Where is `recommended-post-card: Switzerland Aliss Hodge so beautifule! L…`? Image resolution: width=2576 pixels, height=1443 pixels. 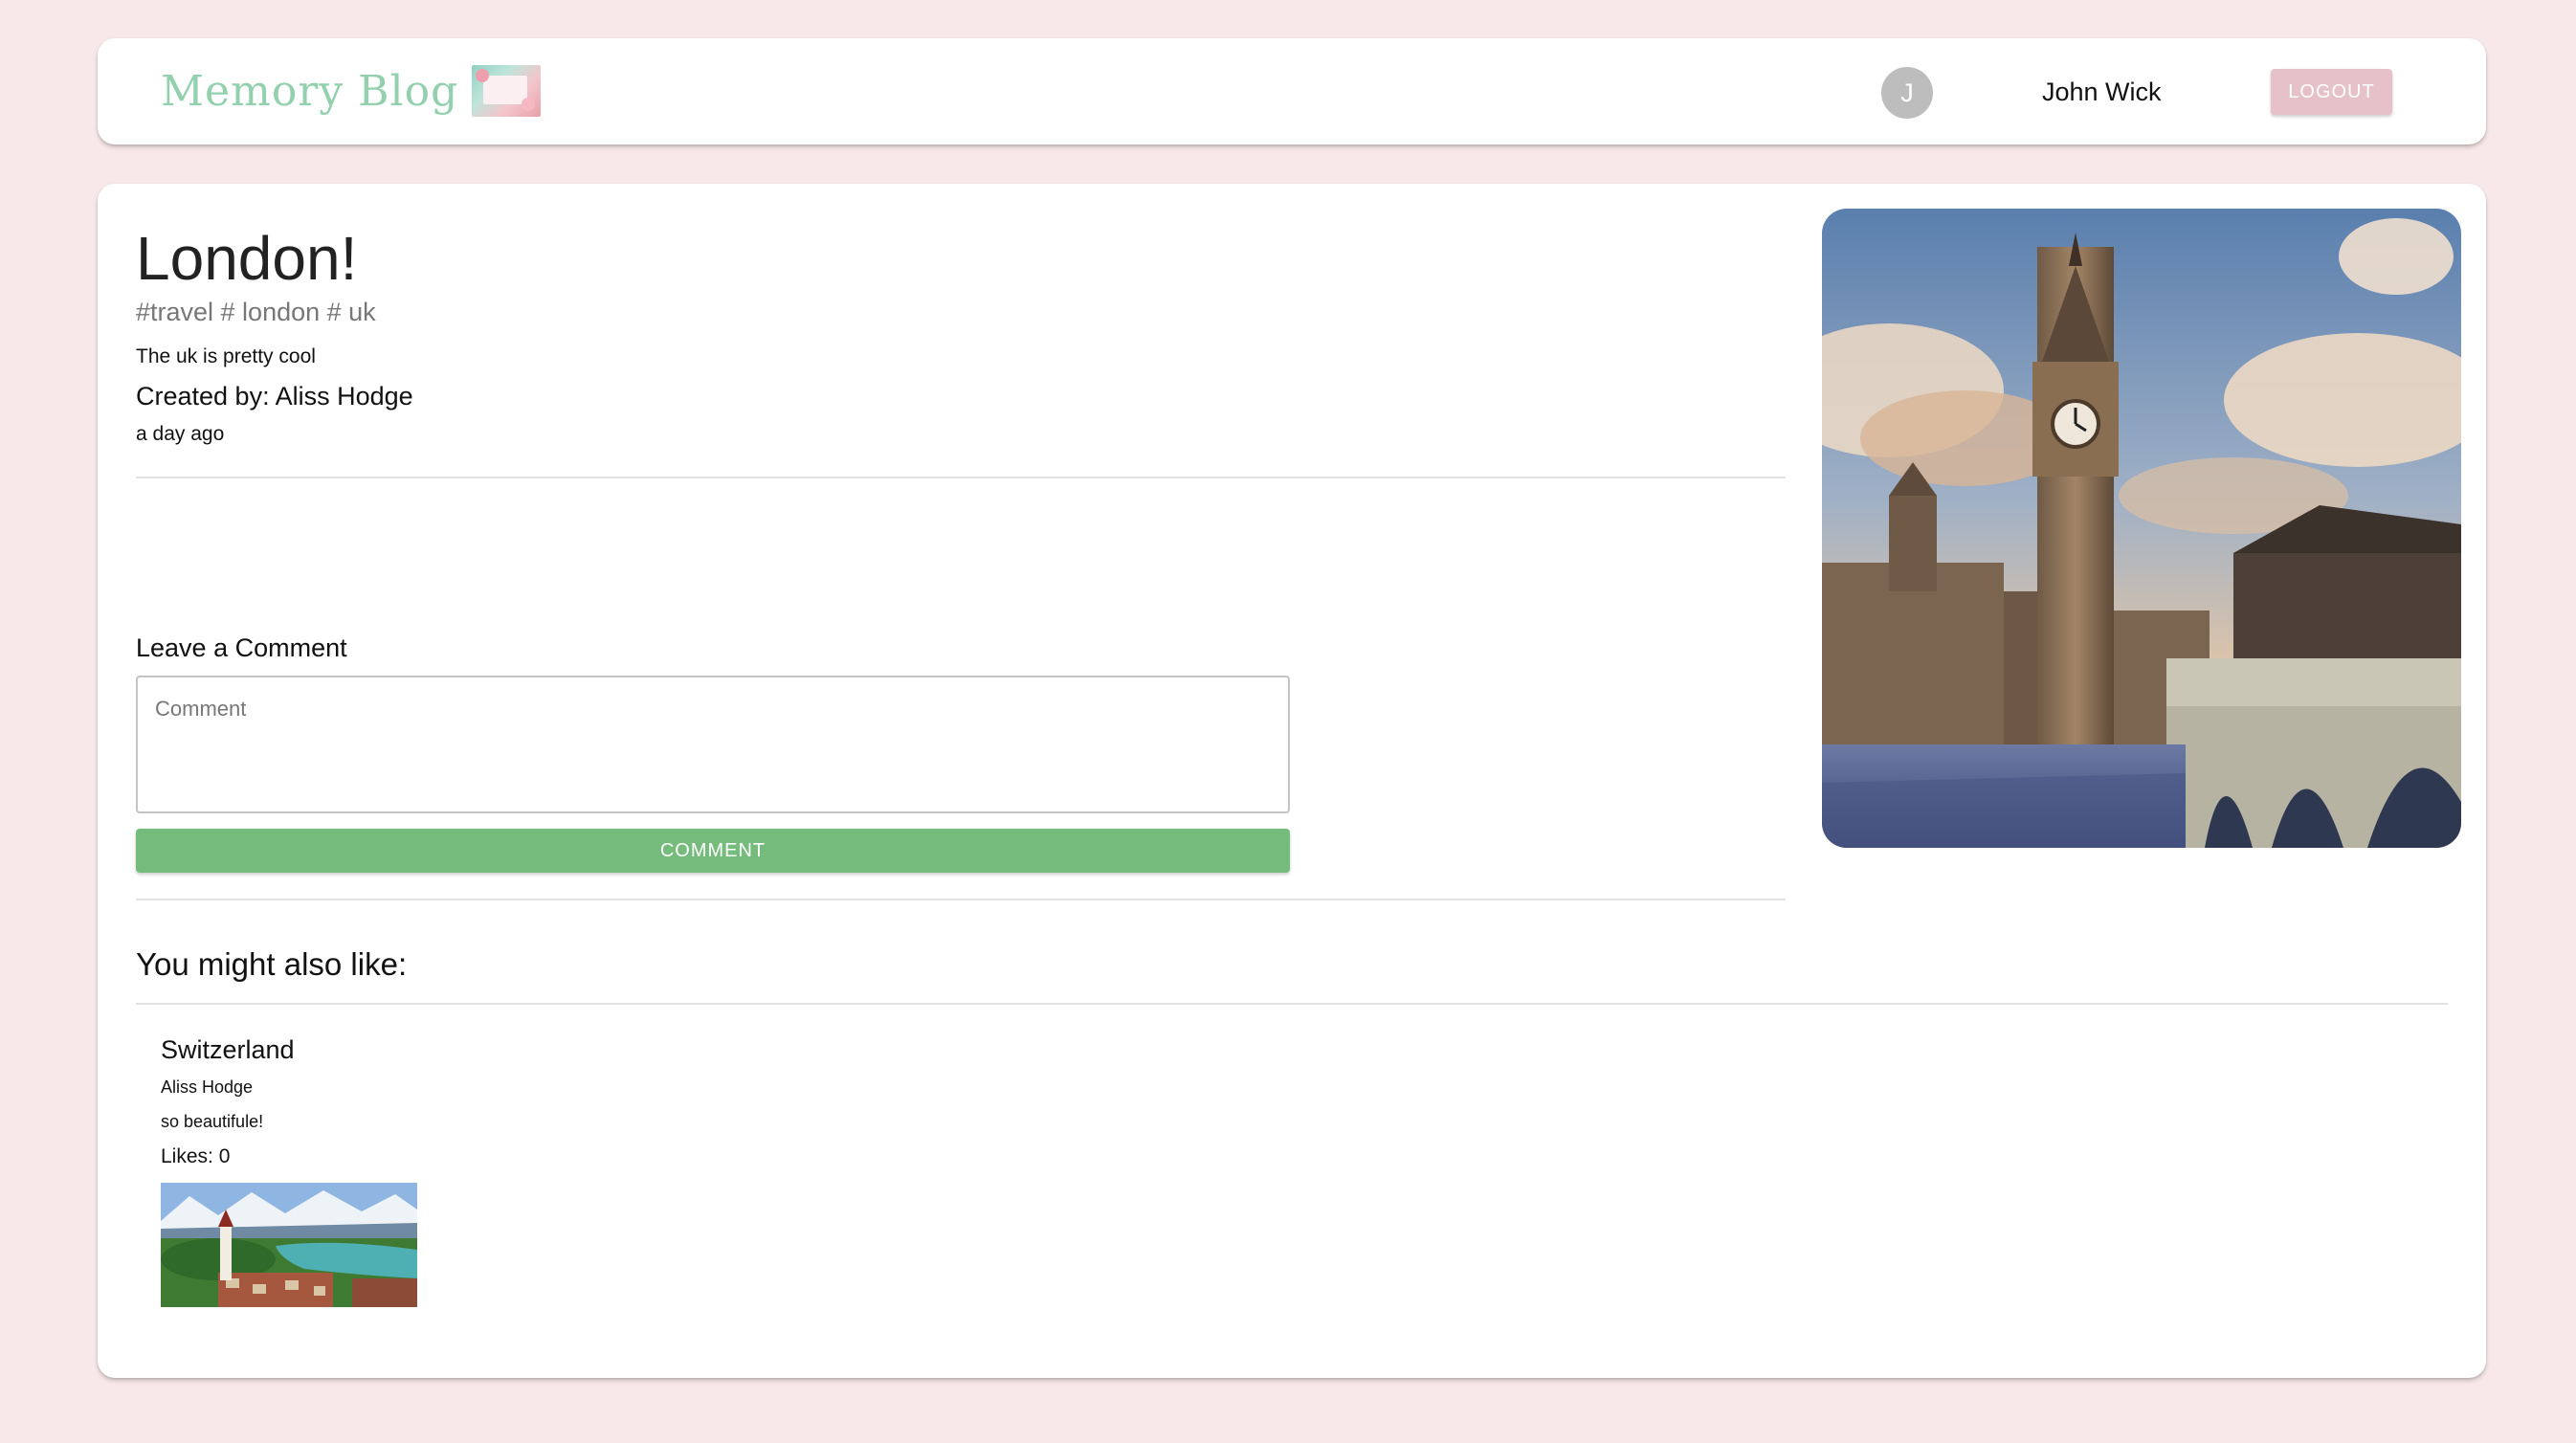
recommended-post-card: Switzerland Aliss Hodge so beautifule! L… is located at coordinates (314, 1169).